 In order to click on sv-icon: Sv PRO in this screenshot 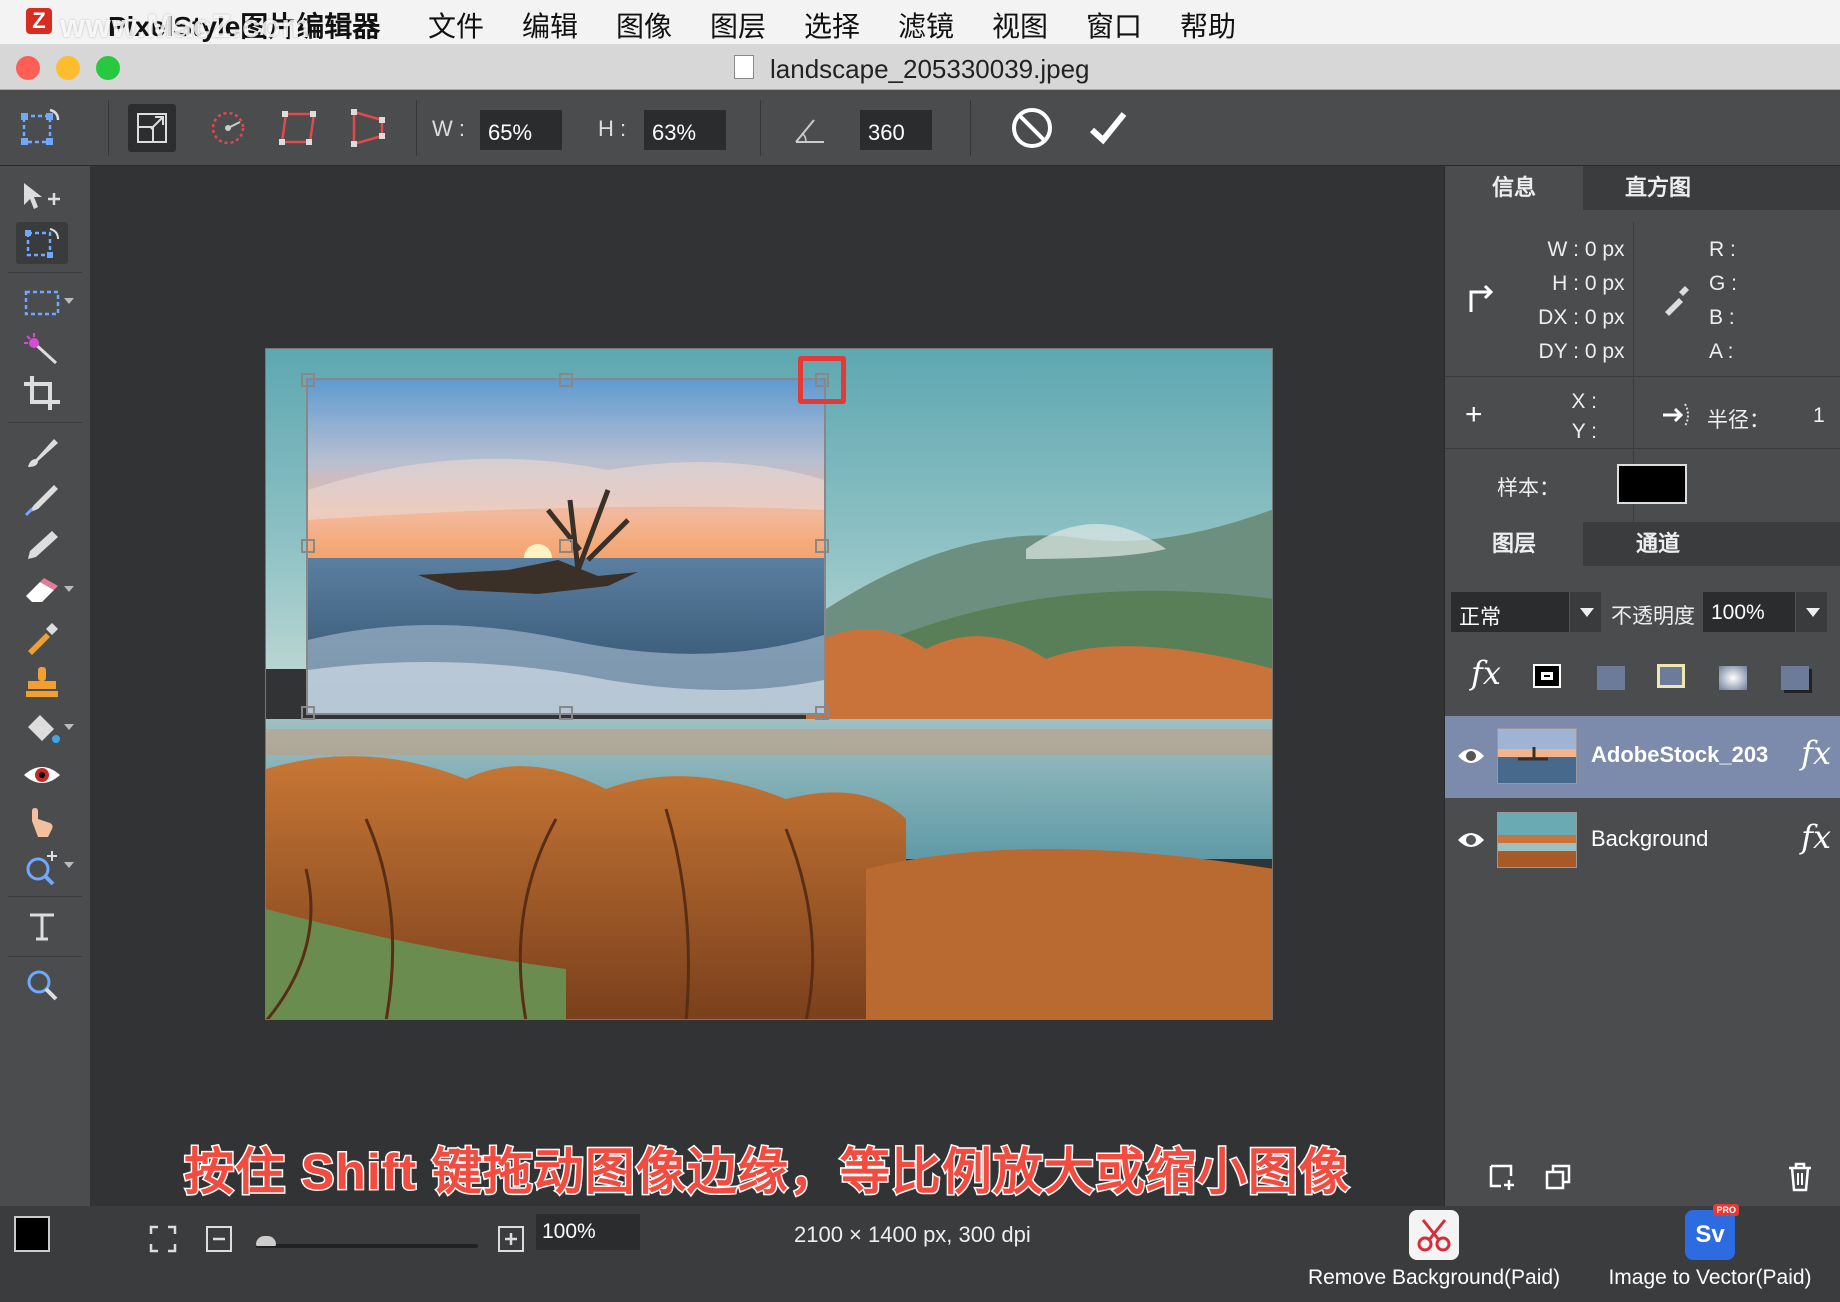, I will do `click(1712, 1232)`.